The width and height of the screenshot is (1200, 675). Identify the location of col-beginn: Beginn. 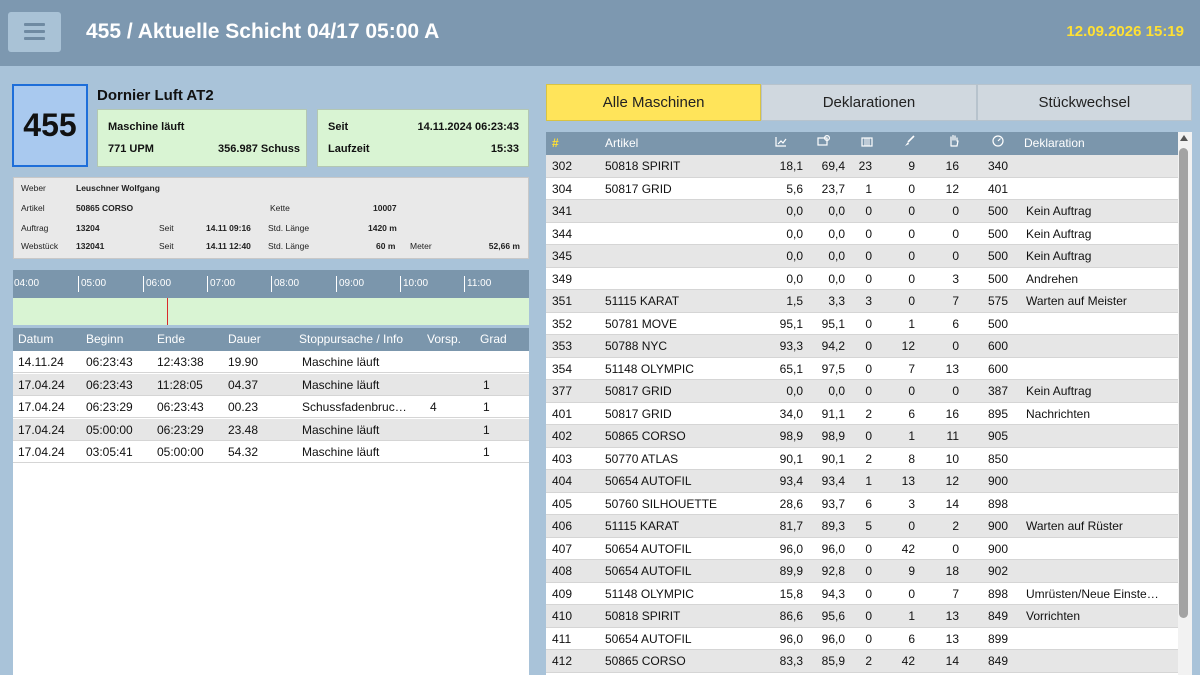
(104, 339).